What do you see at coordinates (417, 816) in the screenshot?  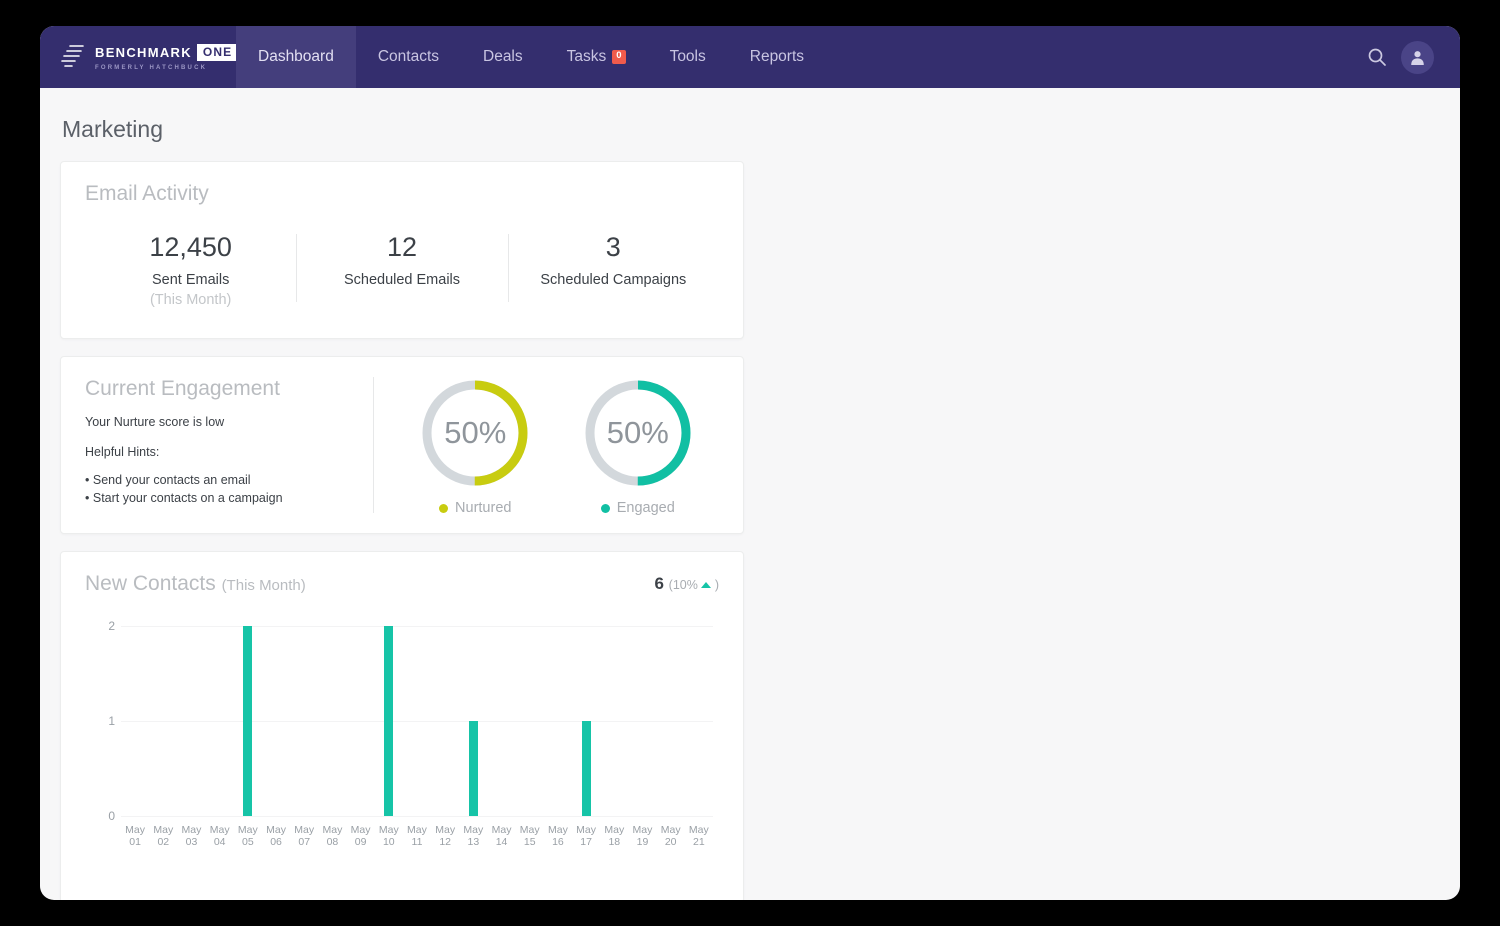 I see `chart-gridline` at bounding box center [417, 816].